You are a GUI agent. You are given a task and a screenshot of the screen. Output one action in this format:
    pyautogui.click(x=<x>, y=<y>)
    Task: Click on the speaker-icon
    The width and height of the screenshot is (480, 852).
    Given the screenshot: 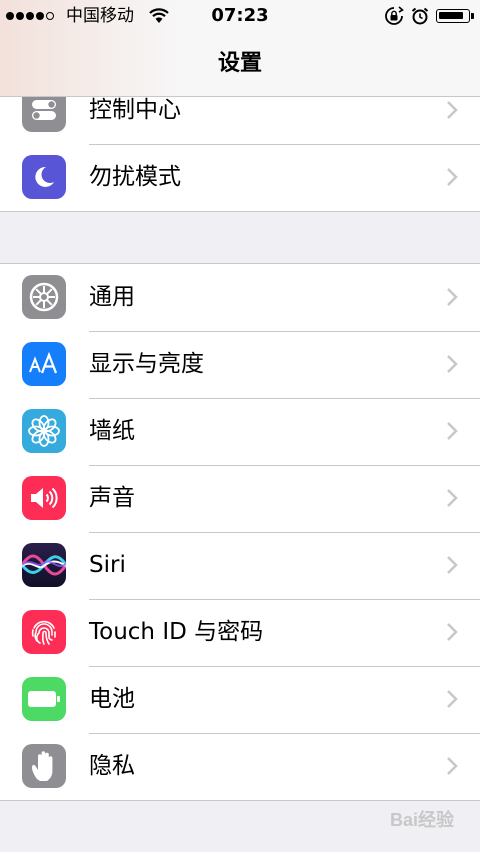 What is the action you would take?
    pyautogui.click(x=44, y=498)
    